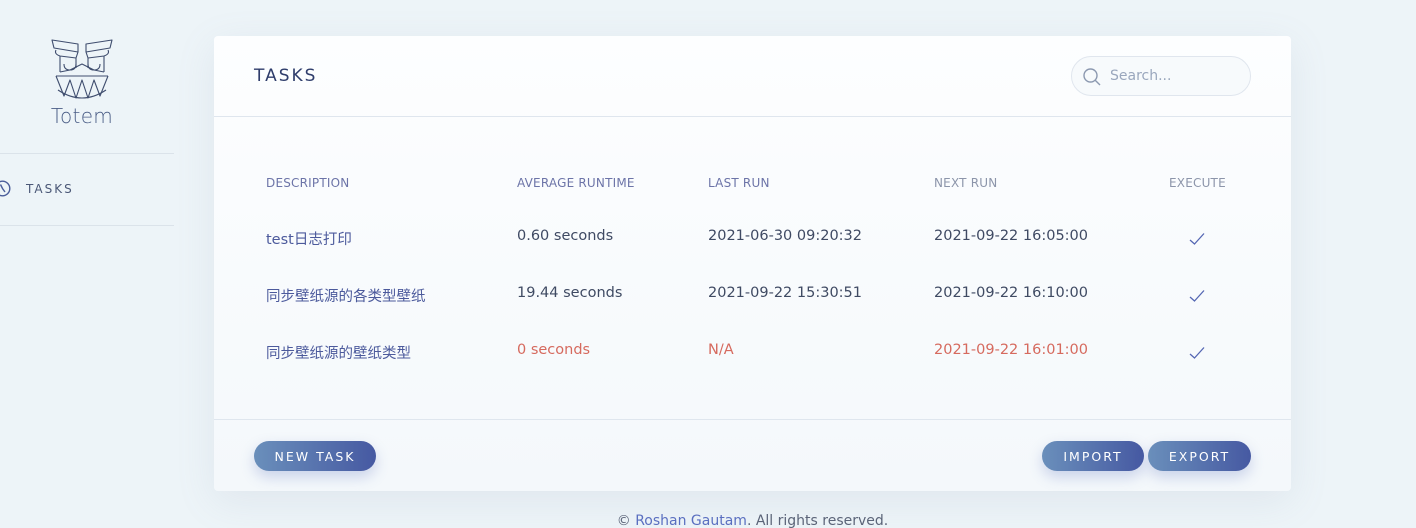  I want to click on new-task-button: NEW TASK, so click(315, 456).